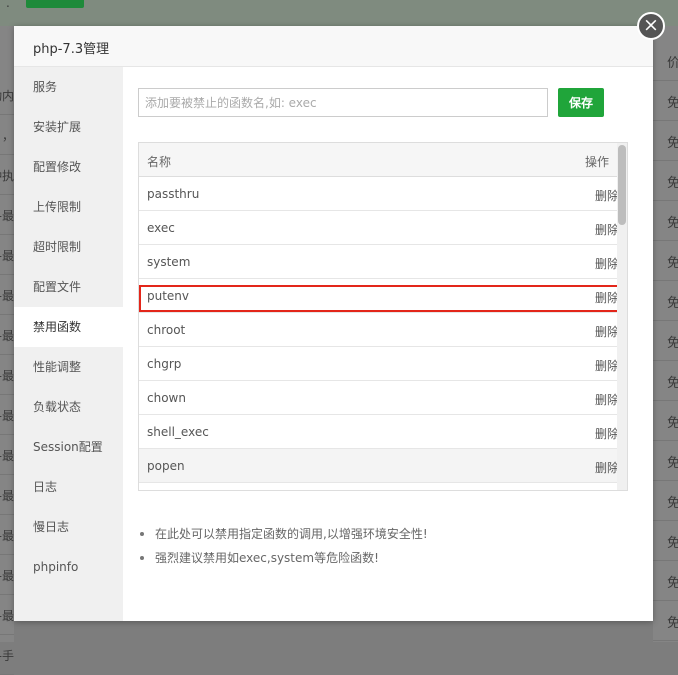 Image resolution: width=678 pixels, height=675 pixels. What do you see at coordinates (166, 466) in the screenshot?
I see `function-name: popen` at bounding box center [166, 466].